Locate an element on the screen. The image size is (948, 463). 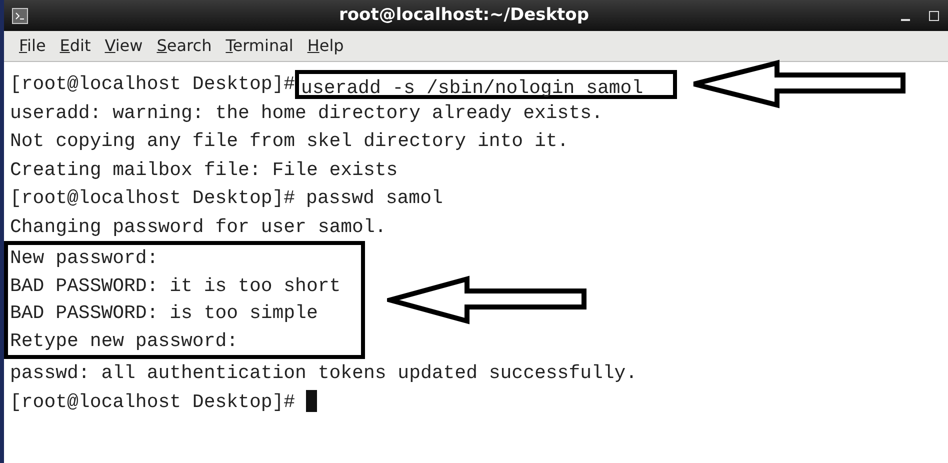
highlighted-command: useradd -s /sbin/nologin samol is located at coordinates (486, 84).